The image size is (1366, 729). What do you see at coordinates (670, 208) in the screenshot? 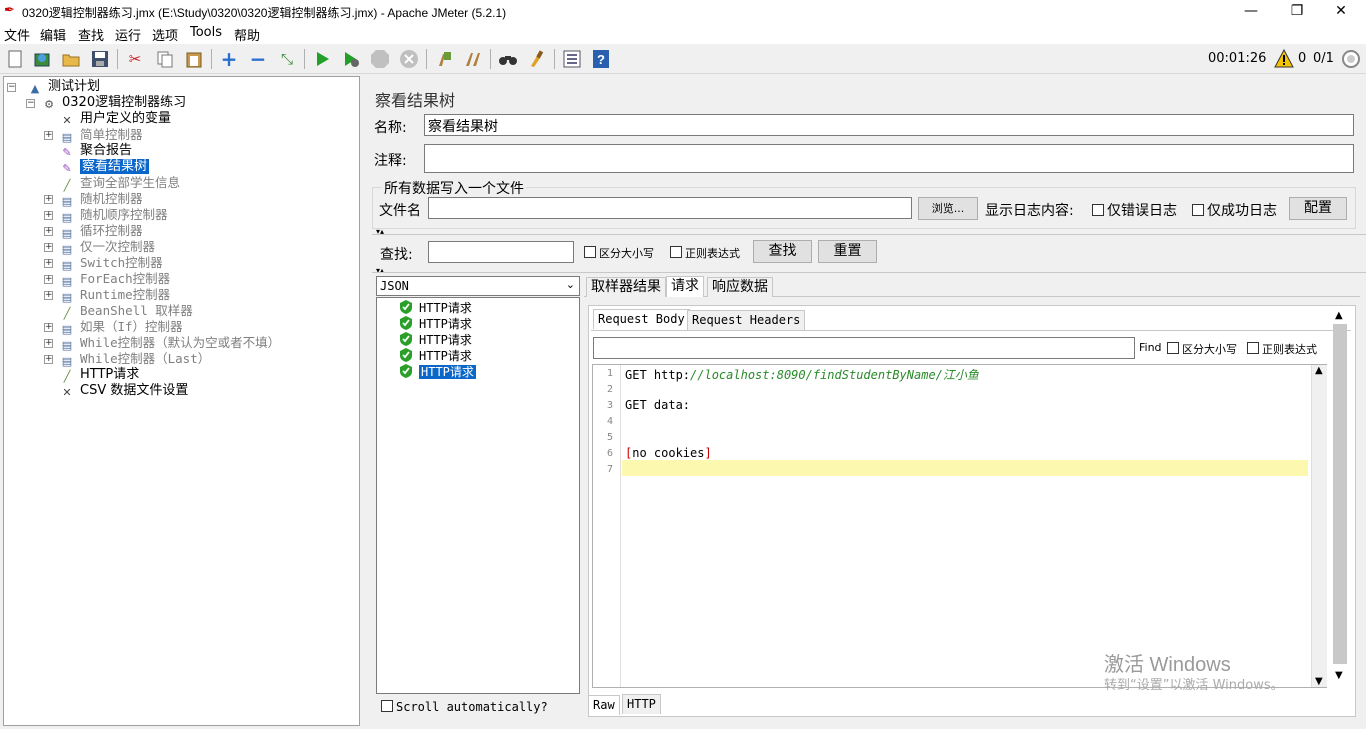
I see `file-name-input` at bounding box center [670, 208].